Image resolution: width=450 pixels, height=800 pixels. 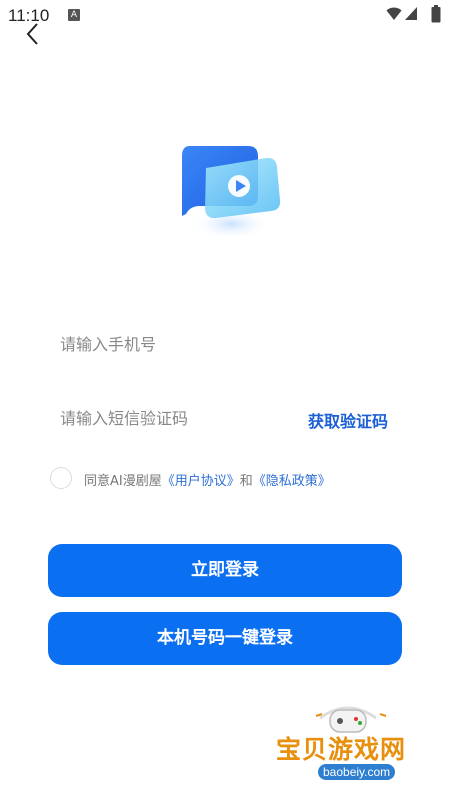 What do you see at coordinates (246, 481) in the screenshot?
I see `agreement-and: 和` at bounding box center [246, 481].